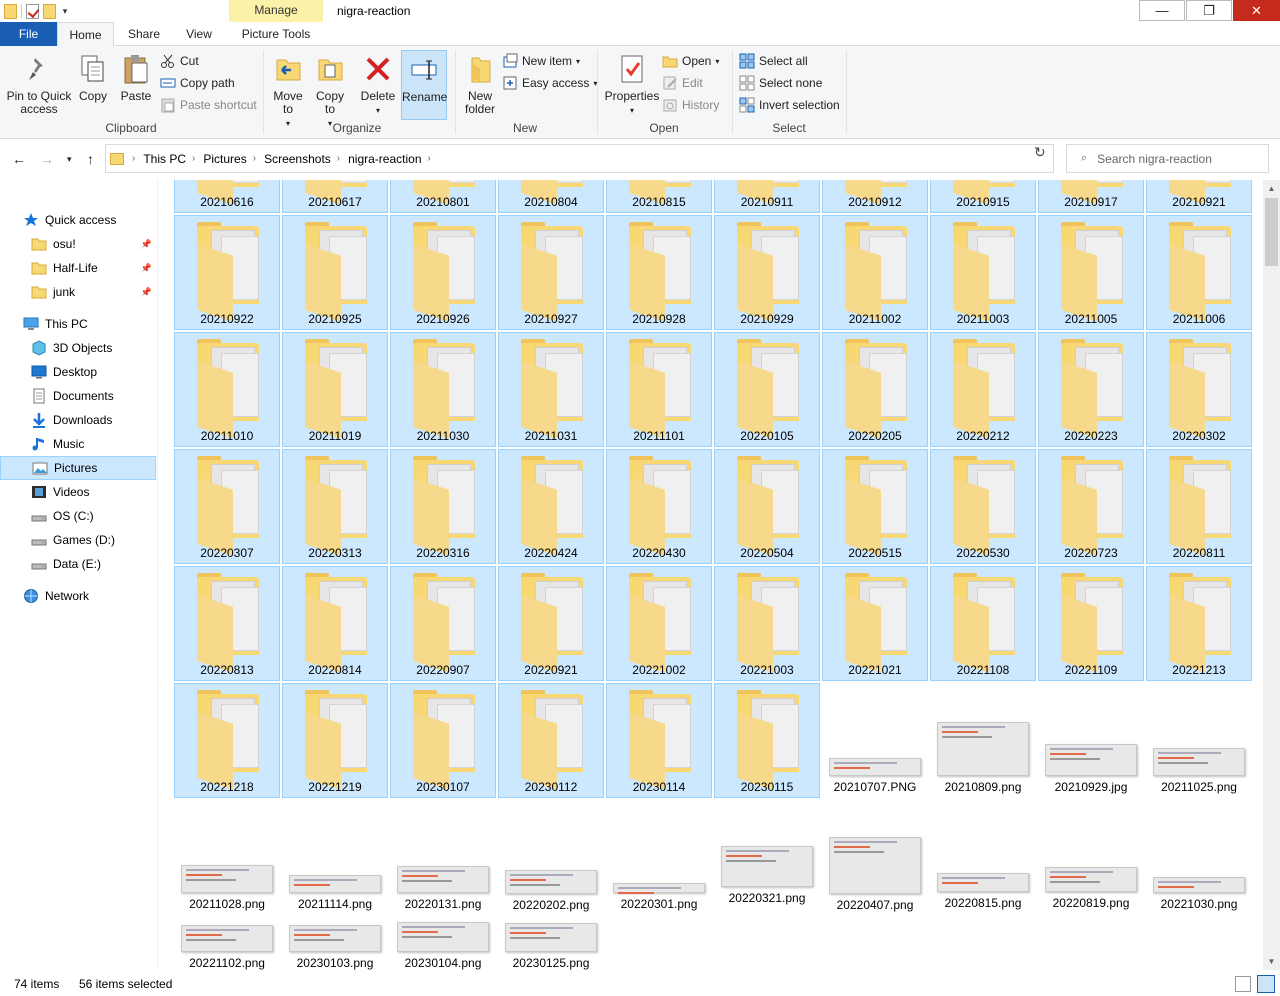 The width and height of the screenshot is (1280, 996). What do you see at coordinates (659, 272) in the screenshot?
I see `folder-item: 20210928` at bounding box center [659, 272].